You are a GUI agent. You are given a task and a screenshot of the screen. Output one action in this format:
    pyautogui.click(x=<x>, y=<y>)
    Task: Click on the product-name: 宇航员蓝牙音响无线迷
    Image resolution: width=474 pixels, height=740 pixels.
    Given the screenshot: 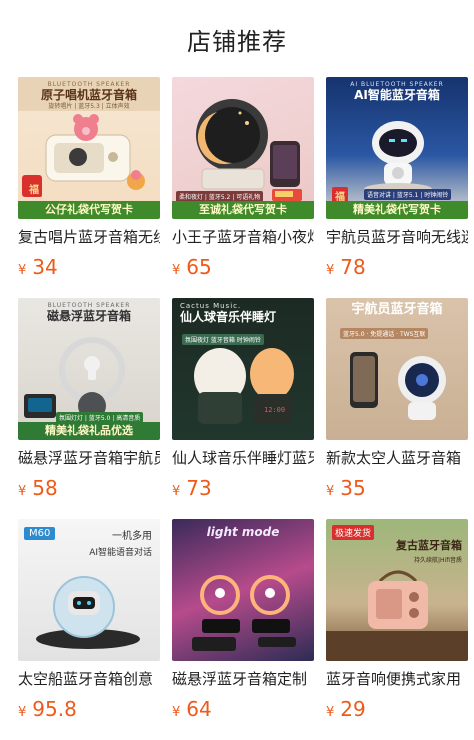 What is the action you would take?
    pyautogui.click(x=397, y=237)
    